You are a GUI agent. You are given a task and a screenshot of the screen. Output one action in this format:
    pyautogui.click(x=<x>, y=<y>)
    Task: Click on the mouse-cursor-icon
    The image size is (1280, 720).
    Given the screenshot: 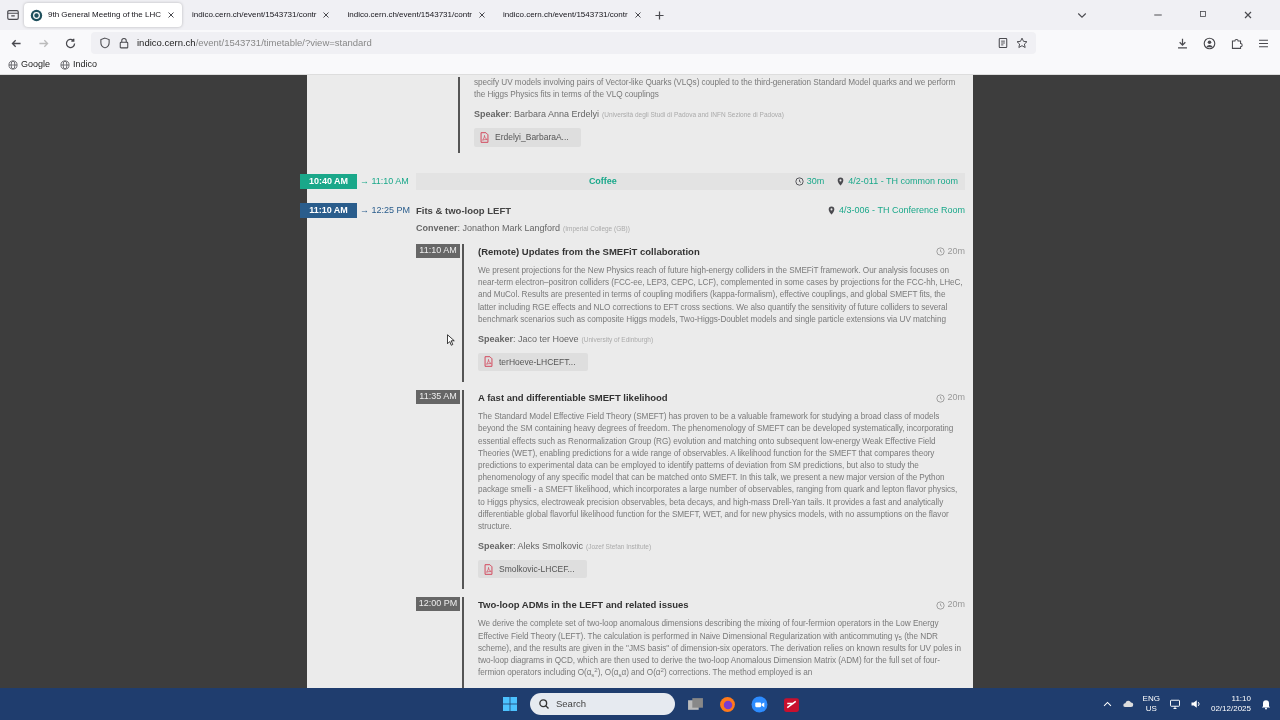 What is the action you would take?
    pyautogui.click(x=452, y=340)
    